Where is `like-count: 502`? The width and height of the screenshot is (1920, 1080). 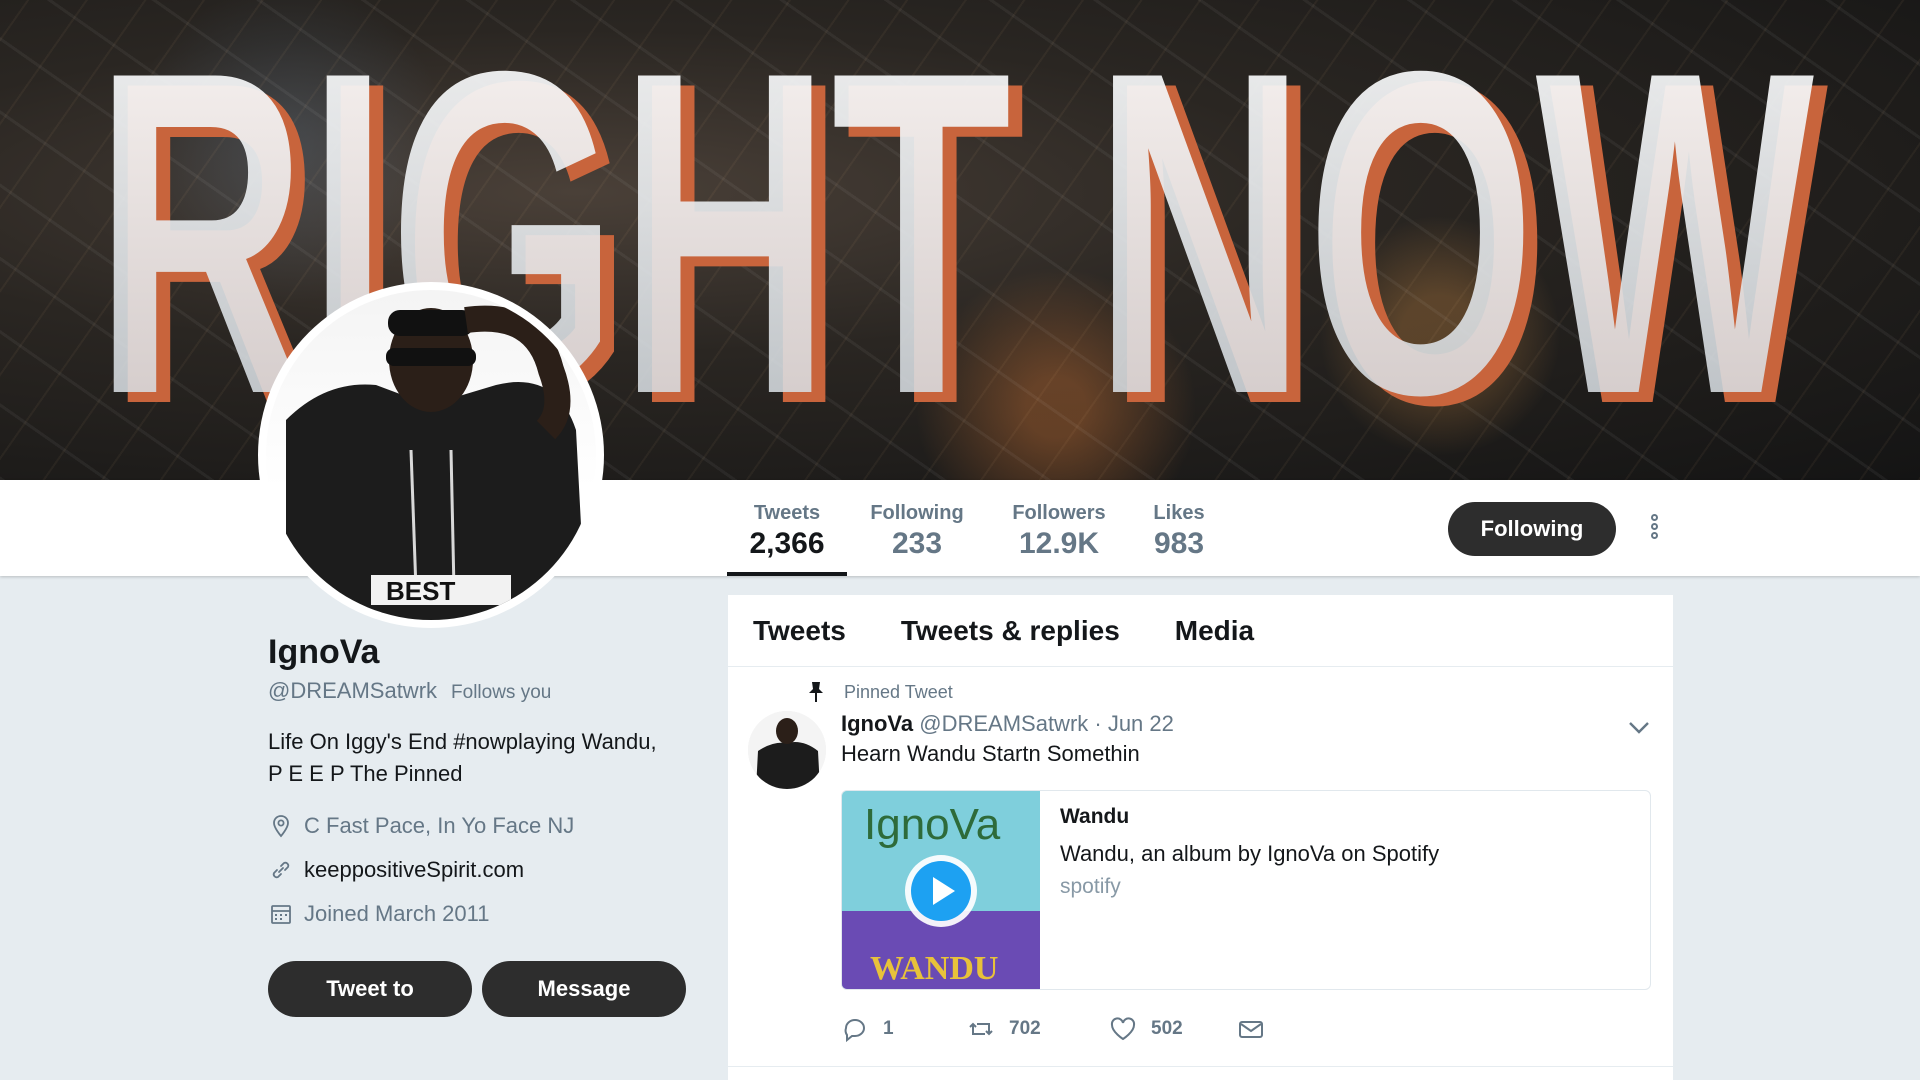
like-count: 502 is located at coordinates (1167, 1028).